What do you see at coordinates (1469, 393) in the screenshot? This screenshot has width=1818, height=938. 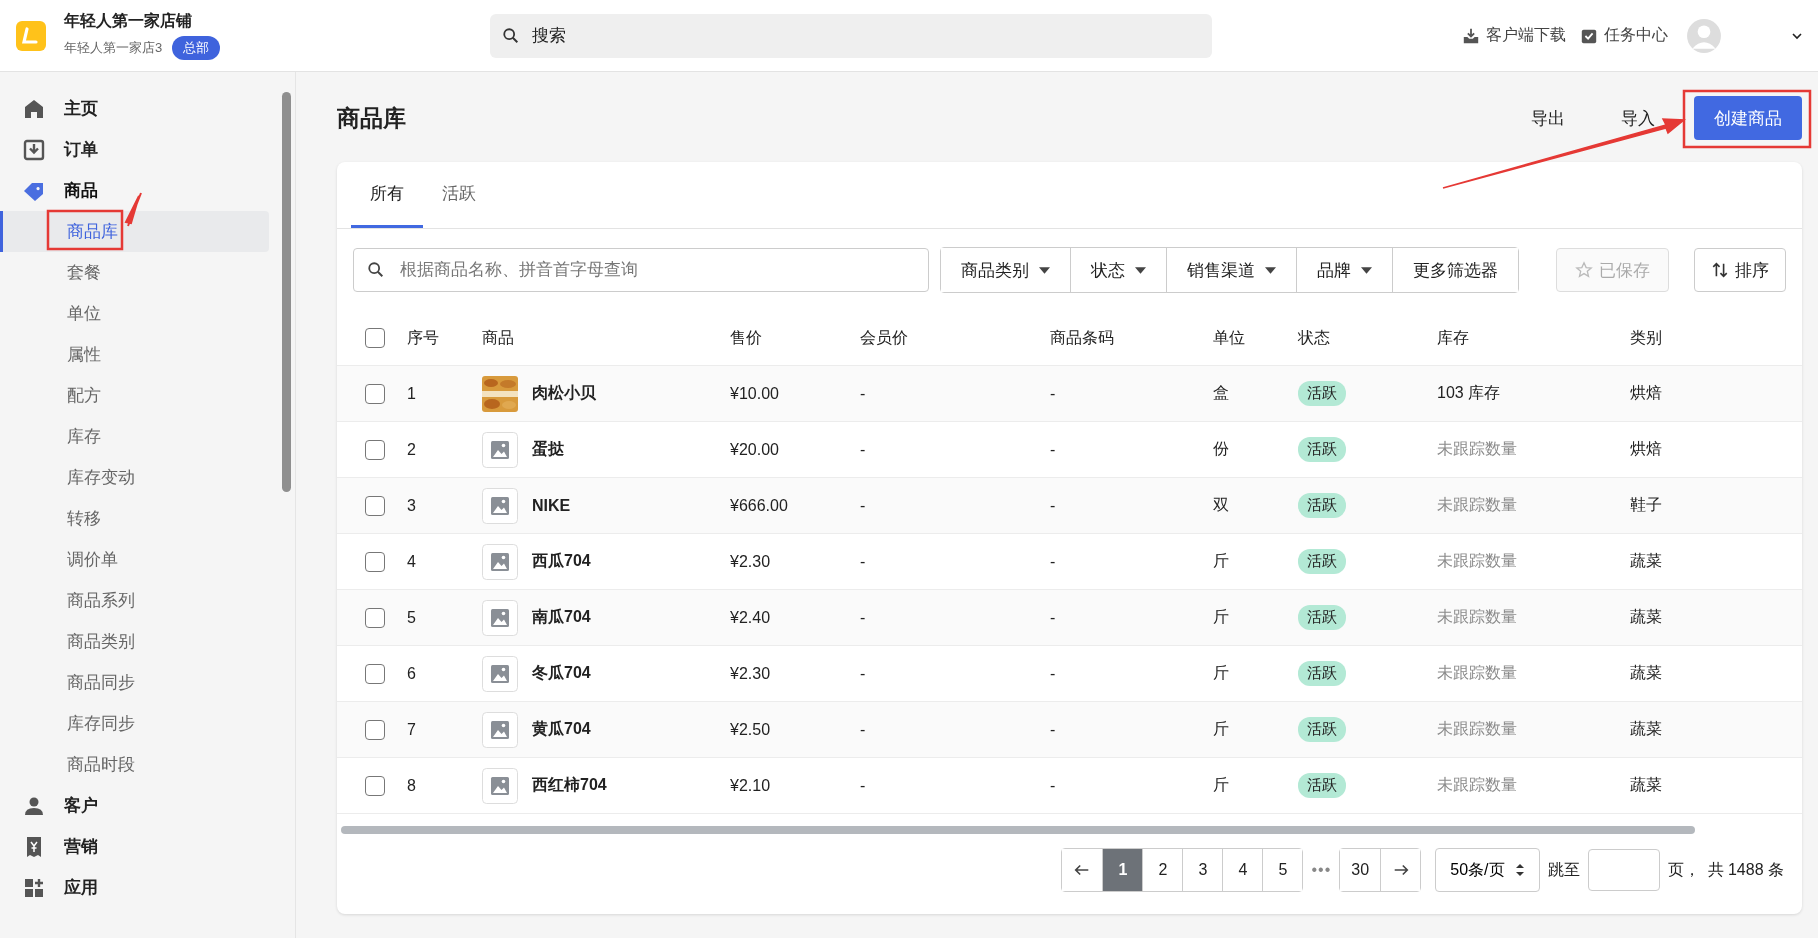 I see `table-cell-text: 103 库存` at bounding box center [1469, 393].